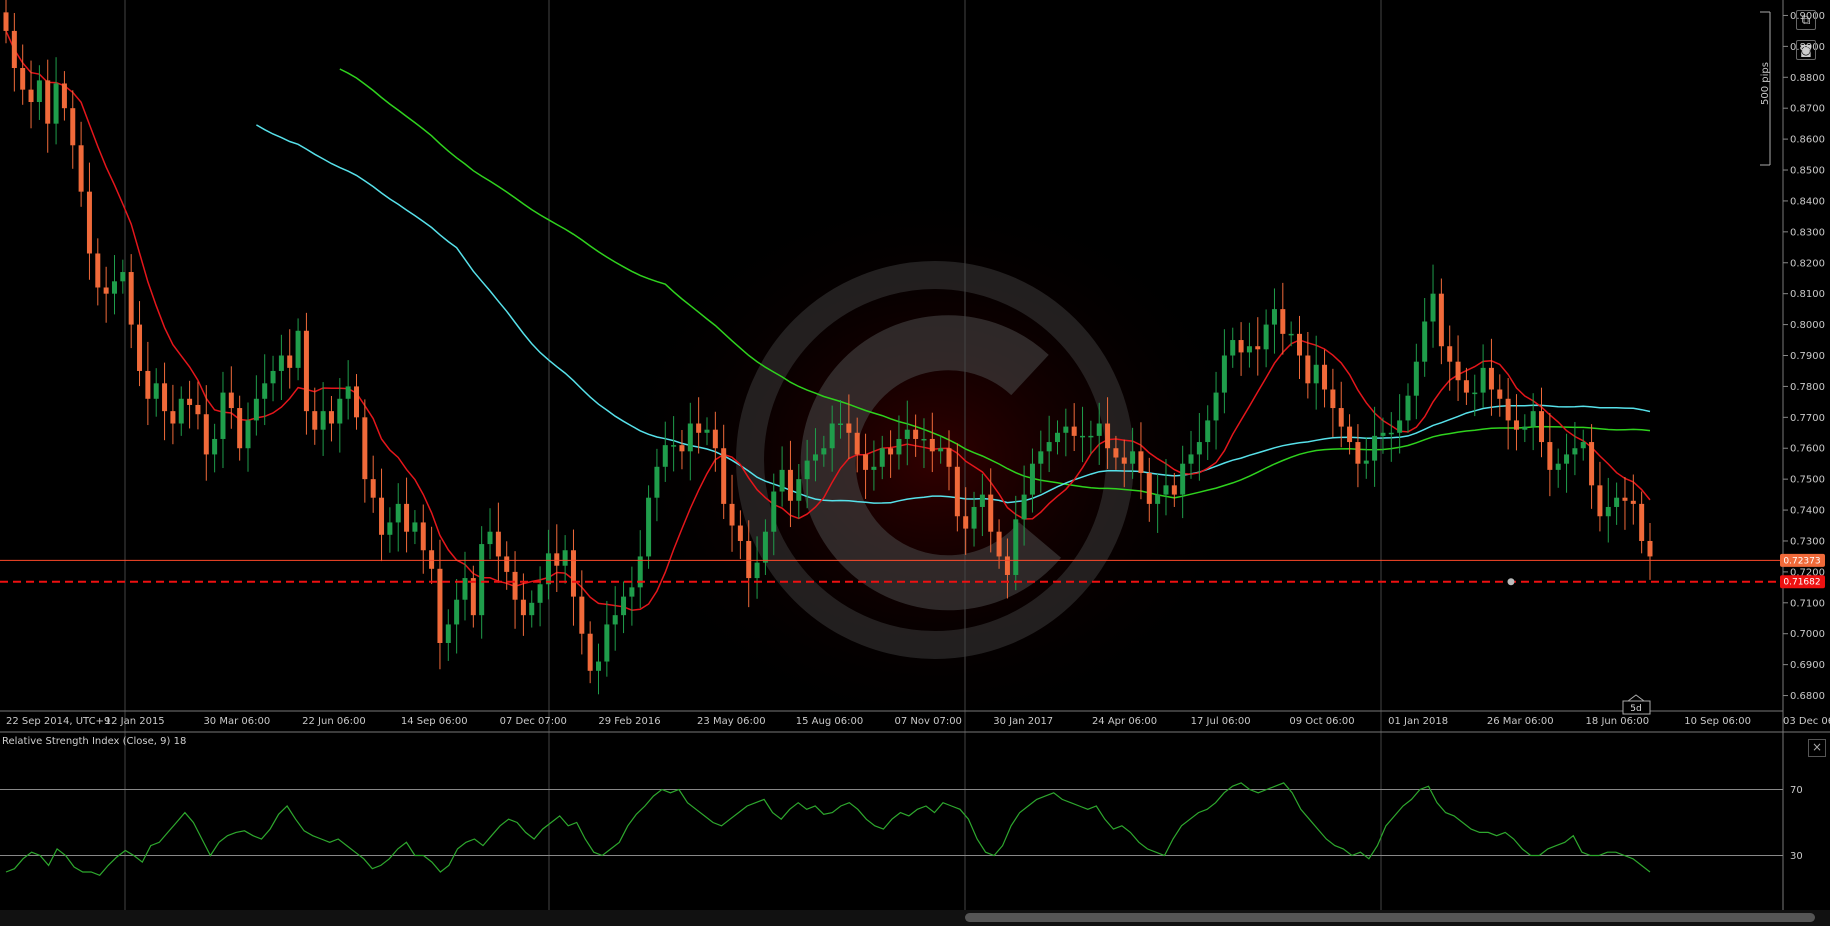  Describe the element at coordinates (533, 721) in the screenshot. I see `x-tick-label: 07 Dec 07:00` at that location.